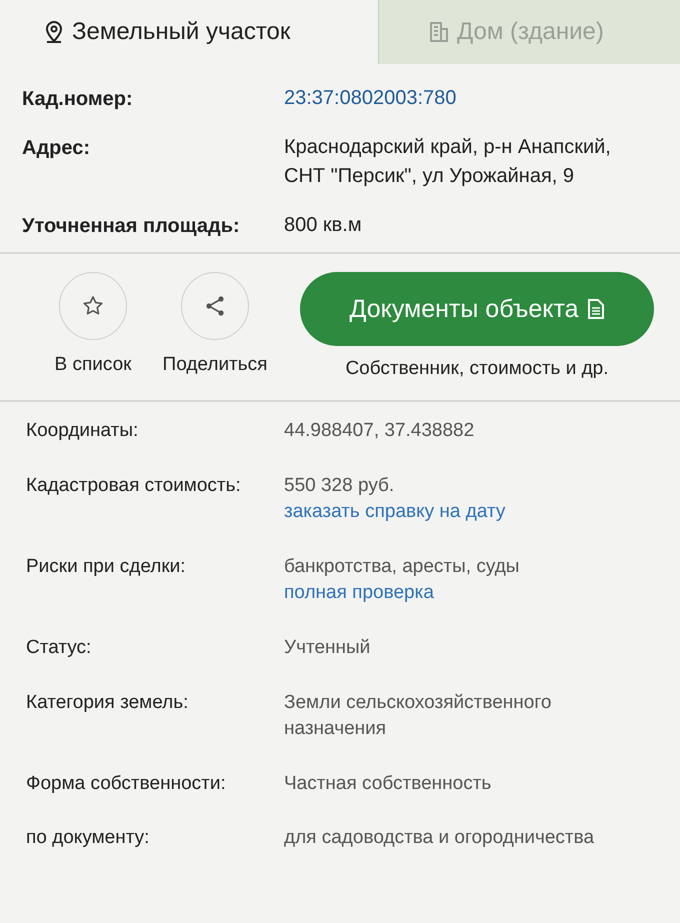  Describe the element at coordinates (54, 32) in the screenshot. I see `pin-icon` at that location.